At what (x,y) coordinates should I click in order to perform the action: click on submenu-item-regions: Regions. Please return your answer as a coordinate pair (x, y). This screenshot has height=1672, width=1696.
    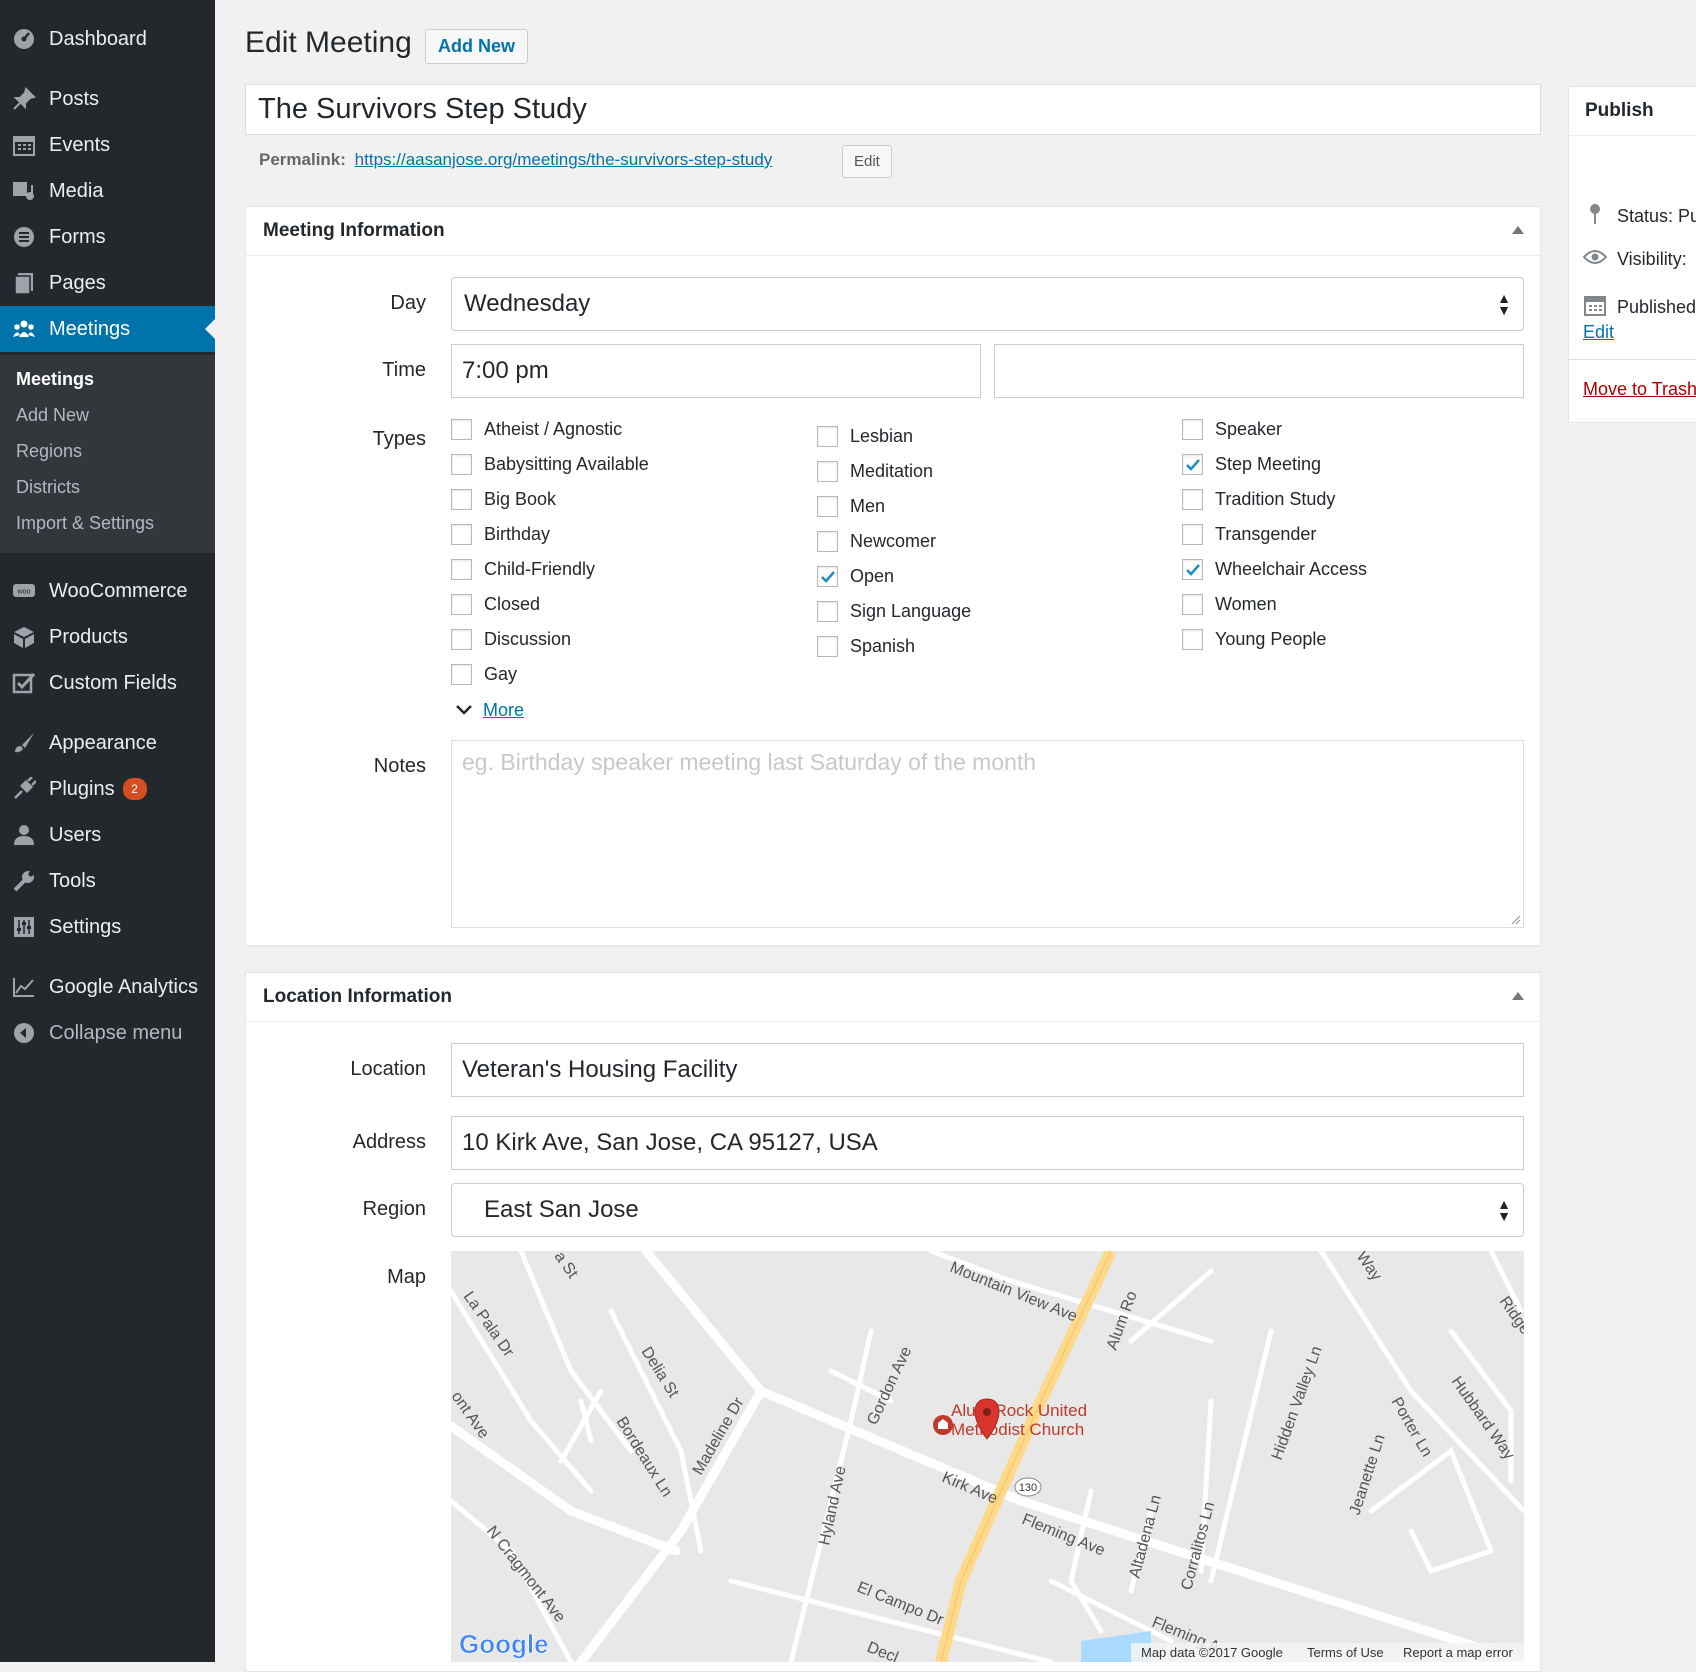
    Looking at the image, I should click on (49, 451).